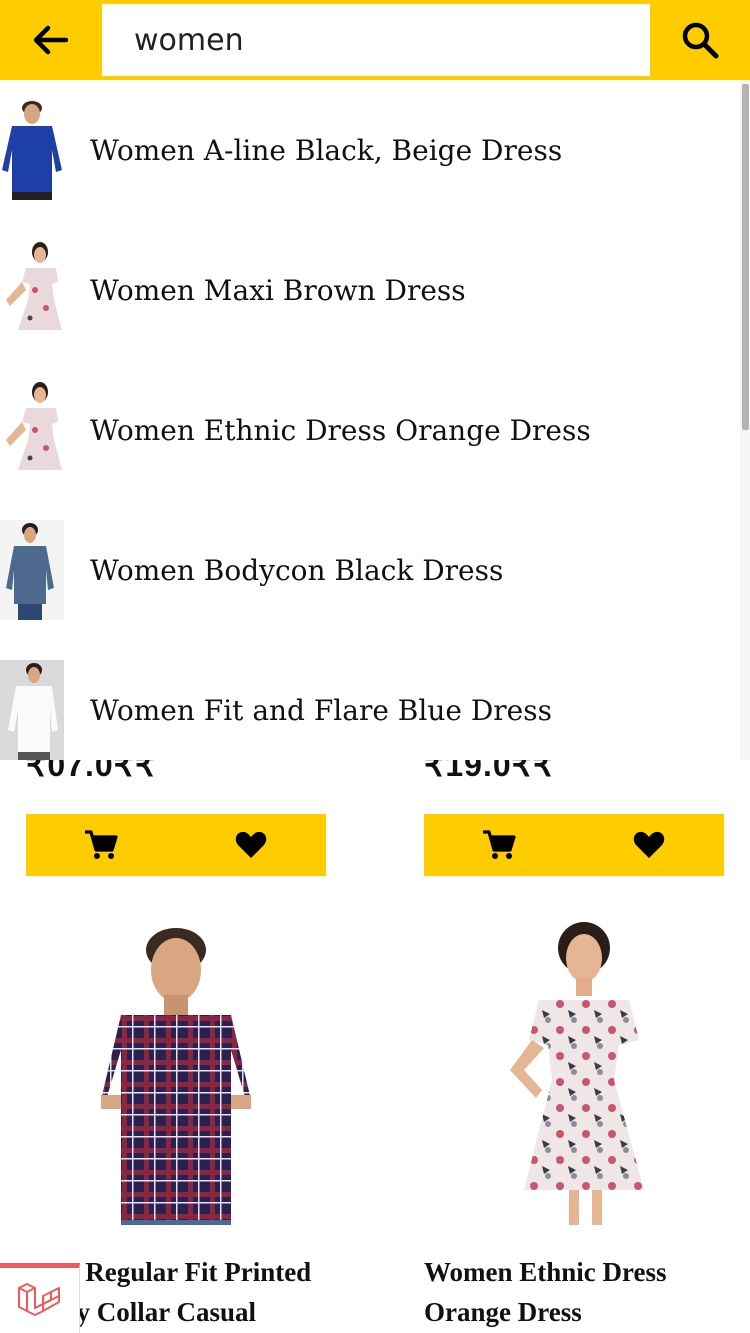 This screenshot has width=750, height=1333. I want to click on suggestion-item: Women Ethnic Dress Orange Dress, so click(370, 430).